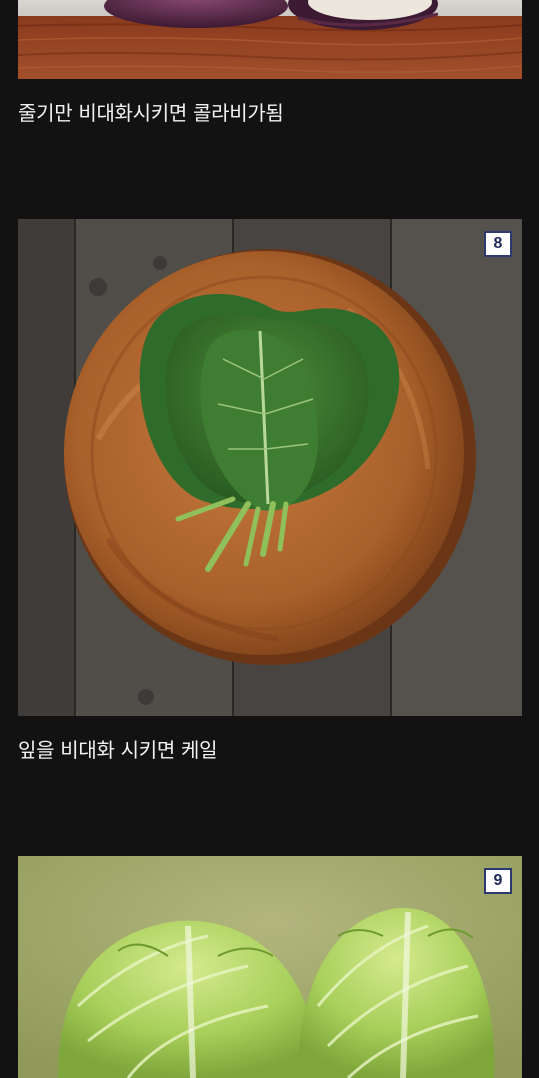  What do you see at coordinates (498, 244) in the screenshot?
I see `step-number-badge: 8` at bounding box center [498, 244].